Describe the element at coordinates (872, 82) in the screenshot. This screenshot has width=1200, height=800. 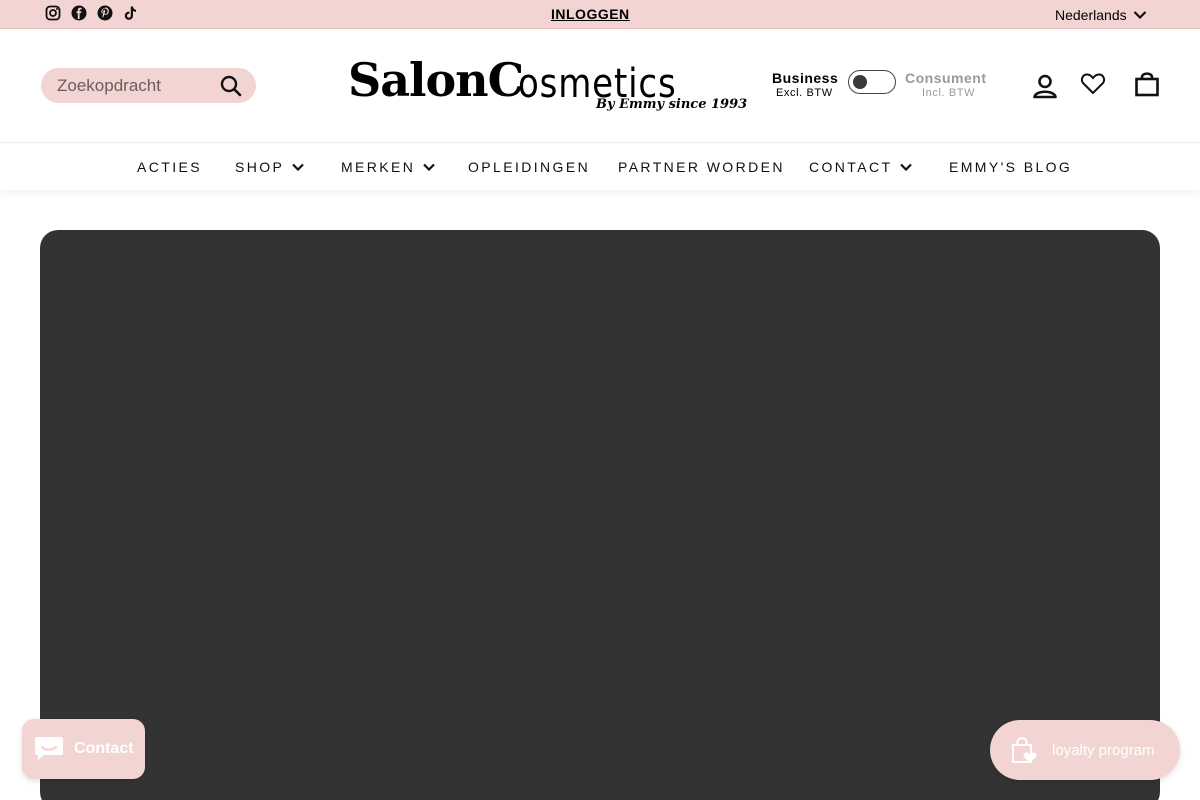
I see `price-toggle-switch` at that location.